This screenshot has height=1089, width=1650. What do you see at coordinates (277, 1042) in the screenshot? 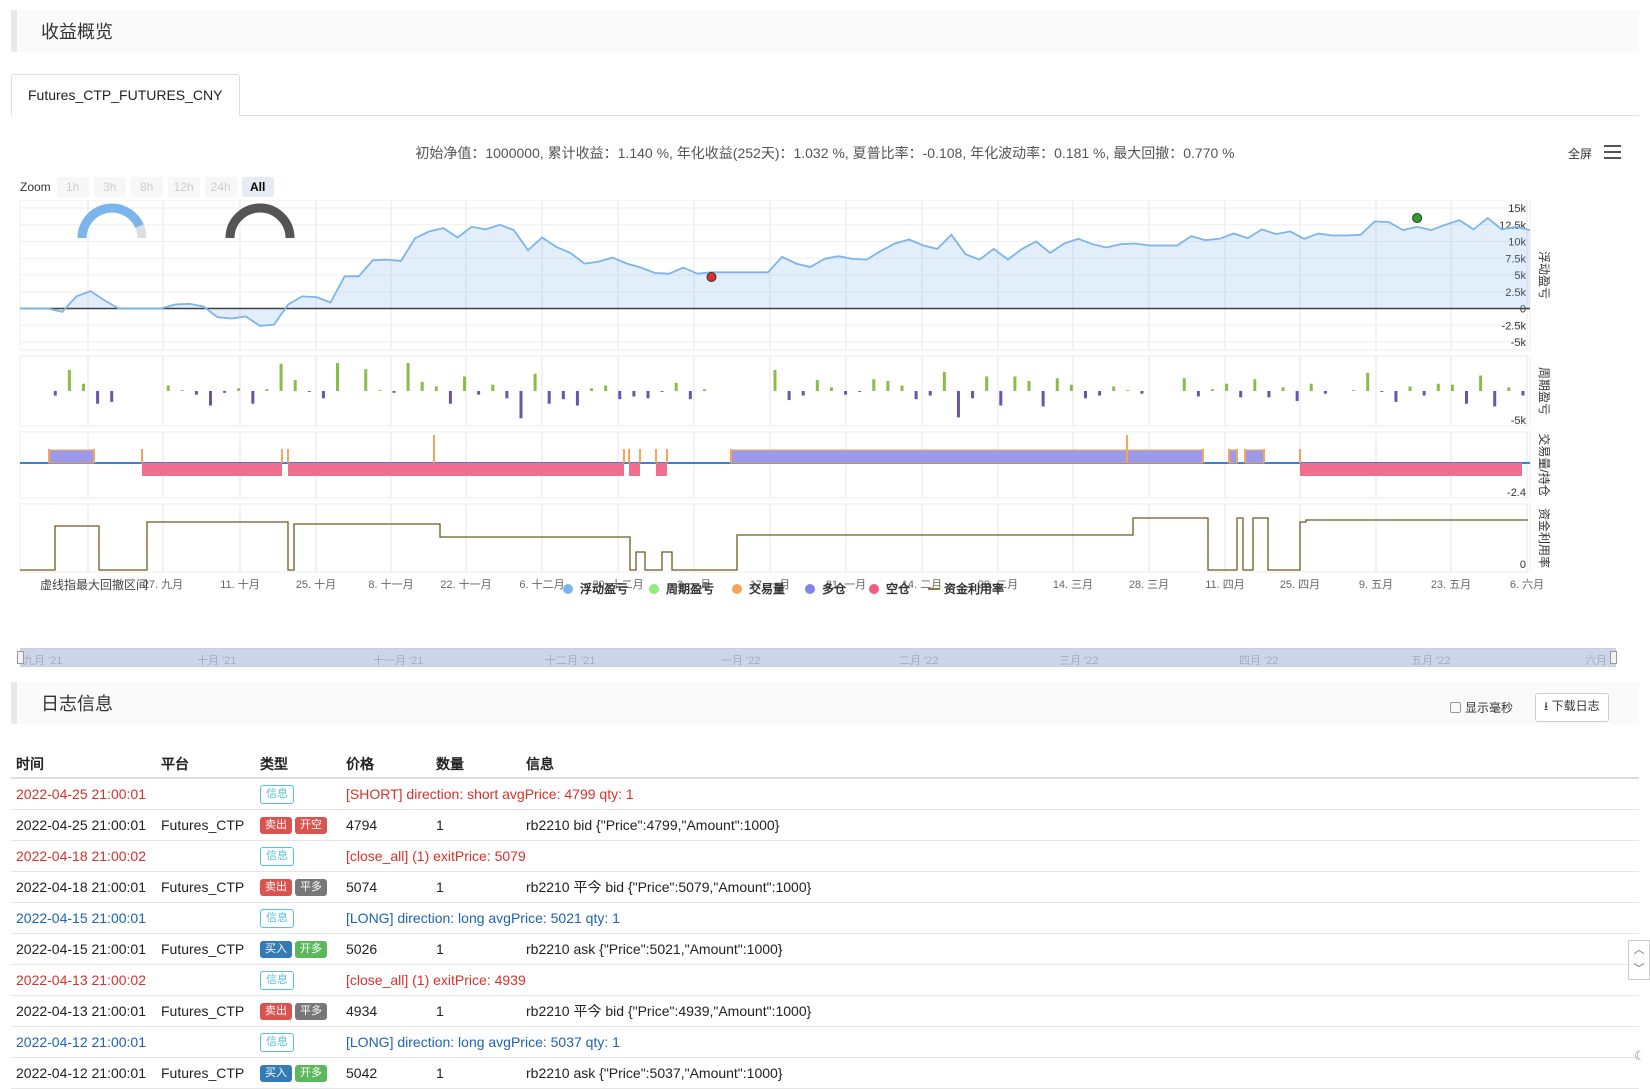
I see `type-badge: 信息` at bounding box center [277, 1042].